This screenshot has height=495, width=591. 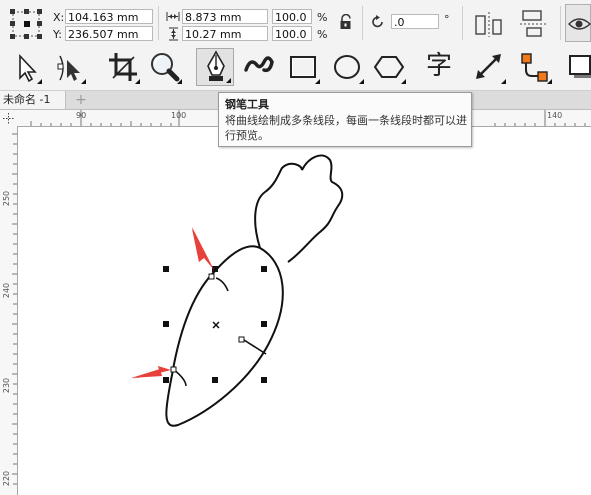 What do you see at coordinates (489, 24) in the screenshot?
I see `mirror-horizontal-icon` at bounding box center [489, 24].